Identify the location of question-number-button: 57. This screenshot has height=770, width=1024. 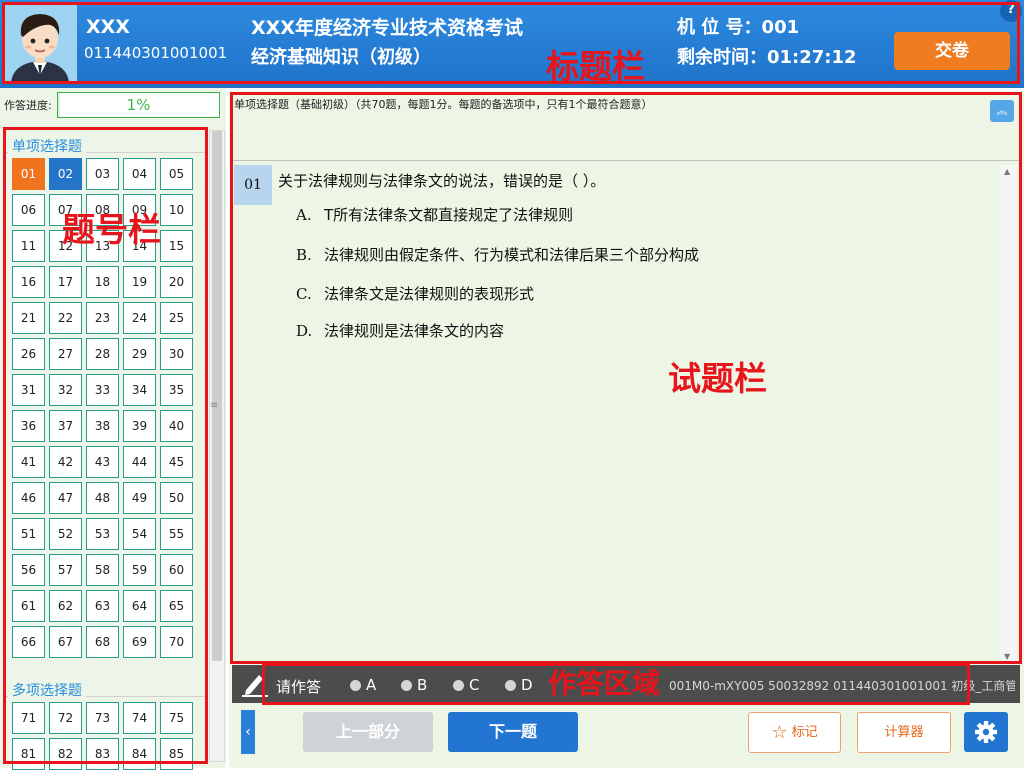
(65, 570).